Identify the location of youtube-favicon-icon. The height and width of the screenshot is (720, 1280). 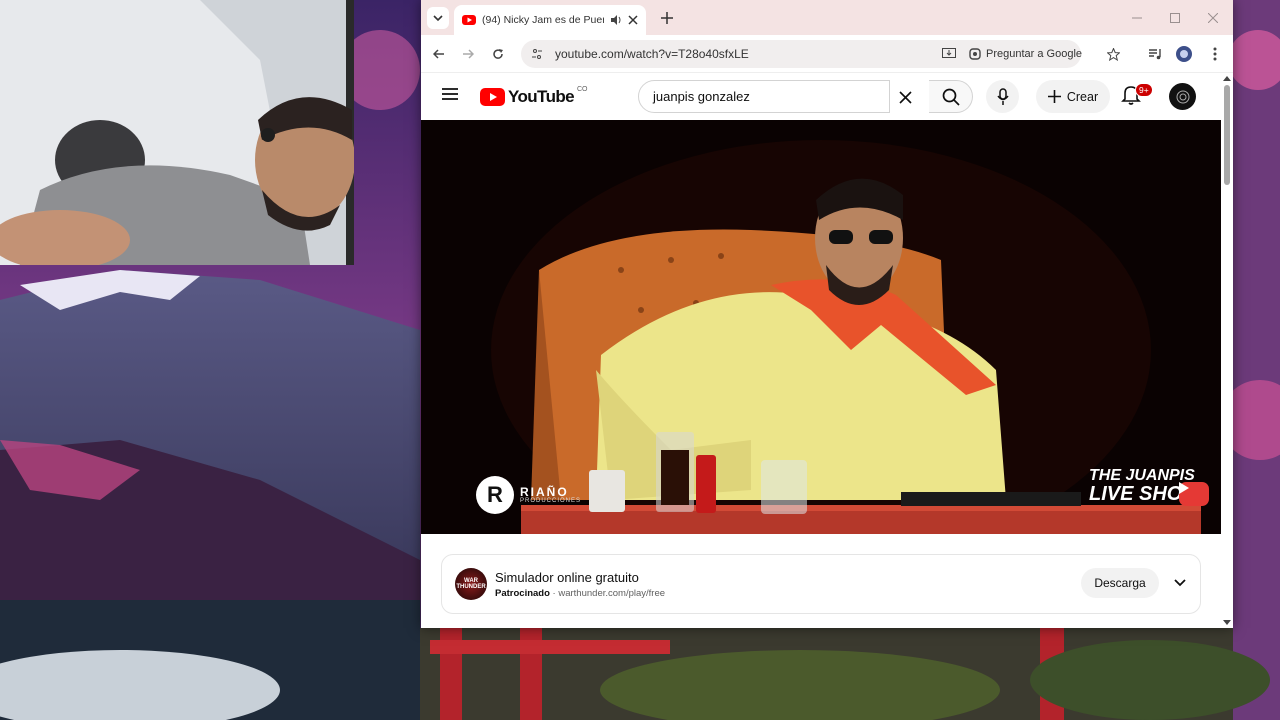
(469, 20).